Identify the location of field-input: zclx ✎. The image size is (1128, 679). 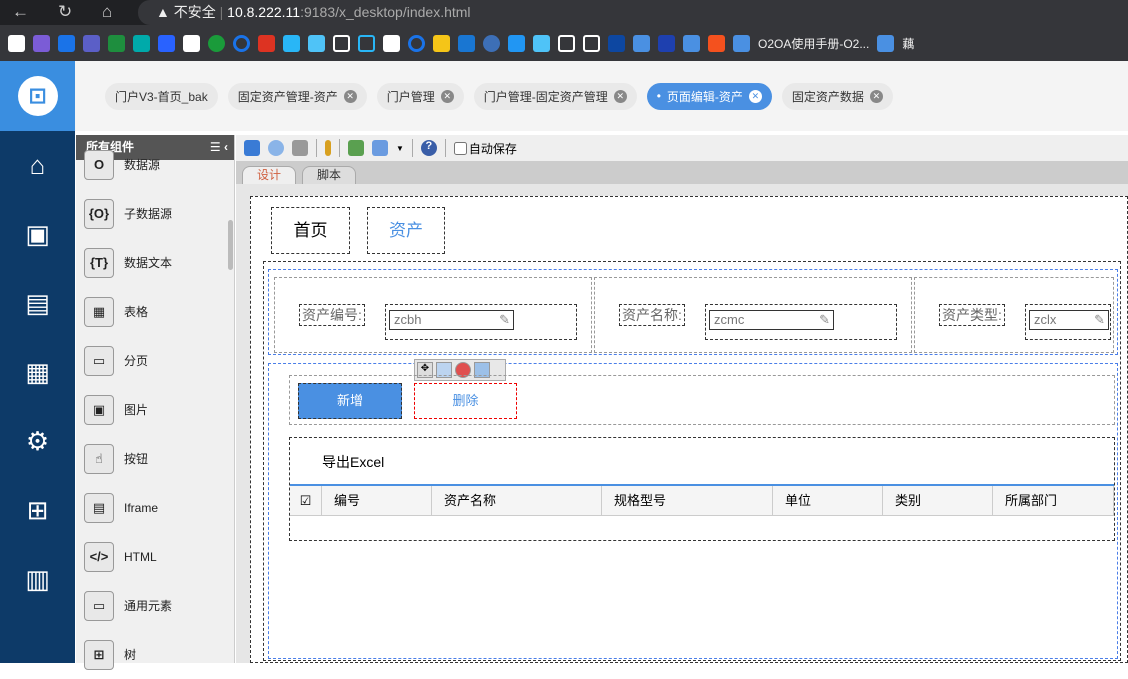
(1069, 320).